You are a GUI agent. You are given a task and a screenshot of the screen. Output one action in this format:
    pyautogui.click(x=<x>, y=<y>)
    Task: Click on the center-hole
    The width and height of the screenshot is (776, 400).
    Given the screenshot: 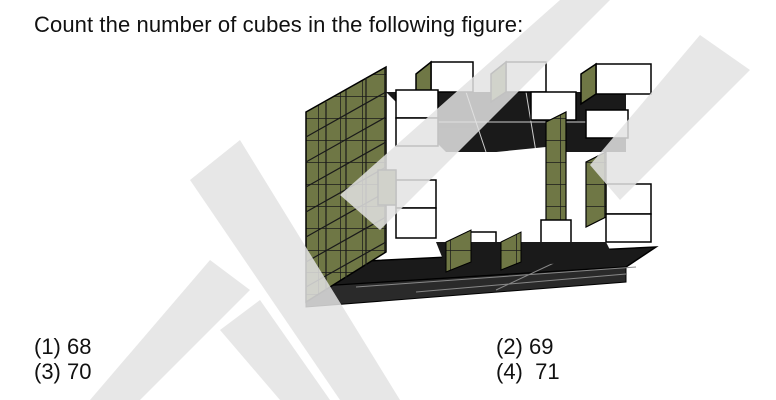 What is the action you would take?
    pyautogui.click(x=496, y=194)
    